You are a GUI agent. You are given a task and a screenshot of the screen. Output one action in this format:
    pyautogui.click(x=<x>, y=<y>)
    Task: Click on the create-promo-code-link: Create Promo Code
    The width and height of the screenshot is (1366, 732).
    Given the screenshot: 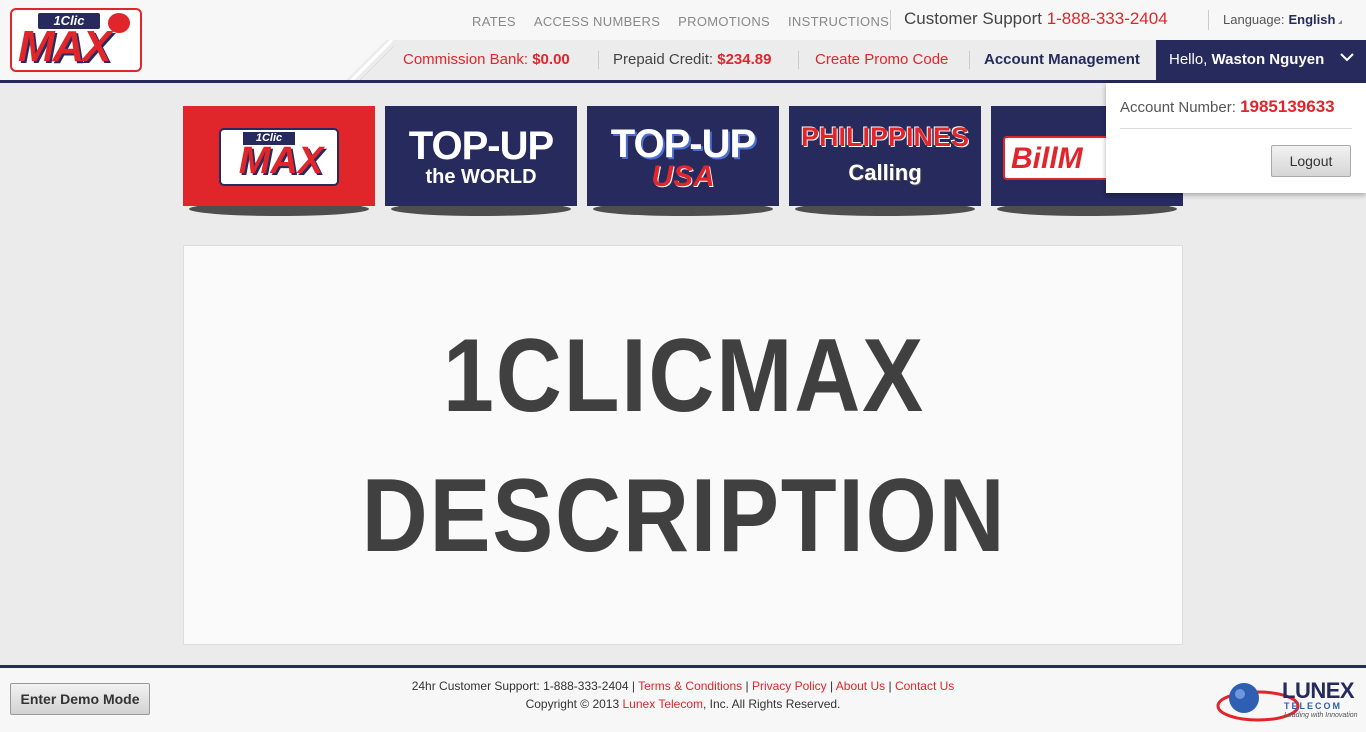 What is the action you would take?
    pyautogui.click(x=881, y=59)
    